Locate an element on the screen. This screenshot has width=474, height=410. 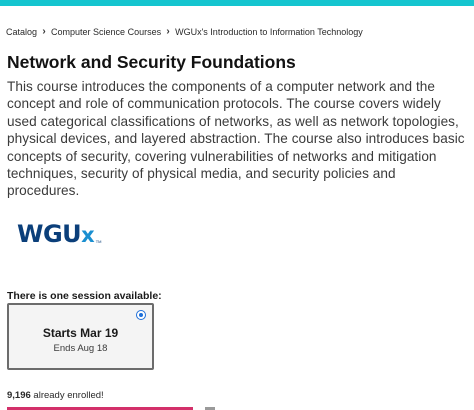
breadcrumb-catalog: Catalog is located at coordinates (21, 32).